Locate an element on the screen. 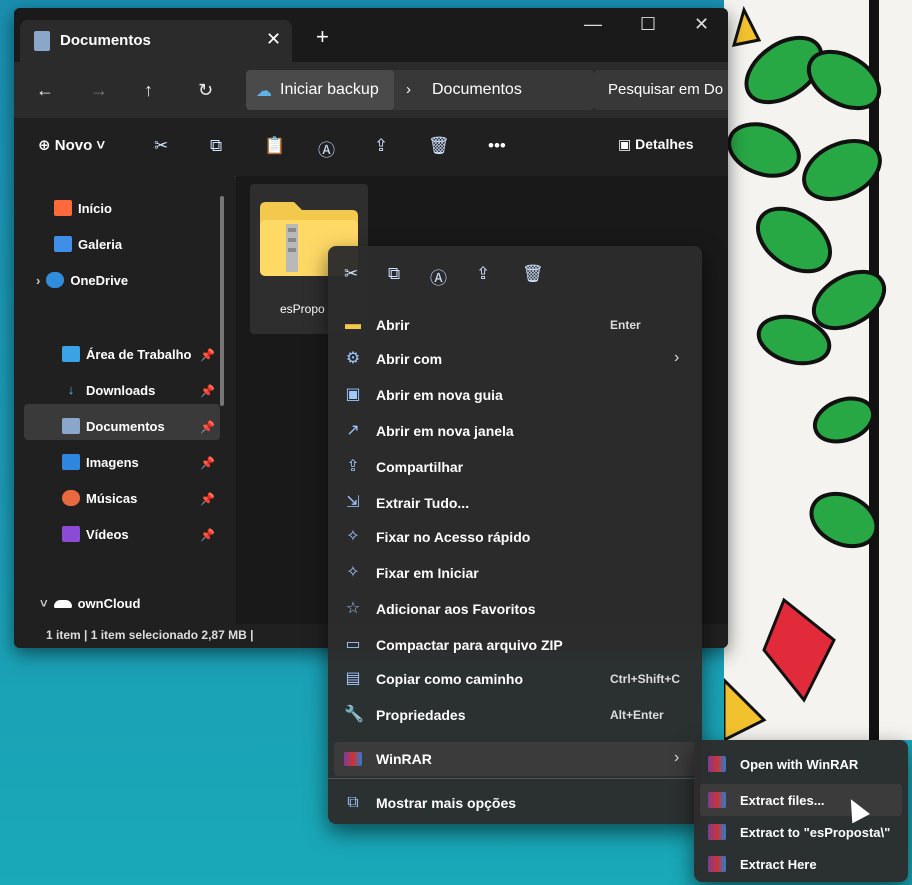  file-name: esPropo is located at coordinates (302, 309).